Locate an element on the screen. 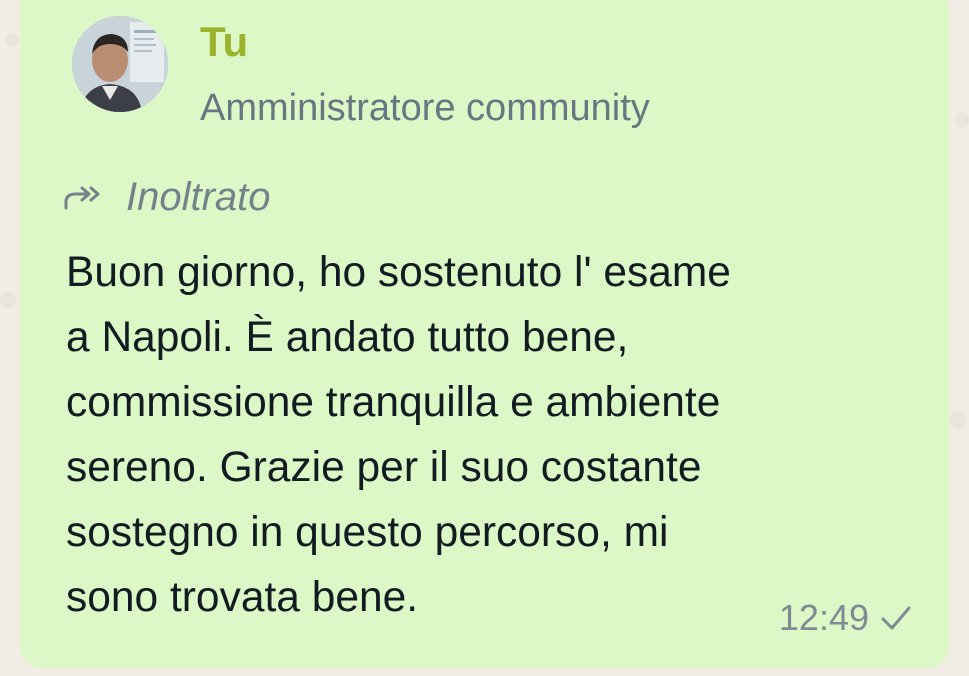  sender-role: Amministratore community is located at coordinates (425, 108).